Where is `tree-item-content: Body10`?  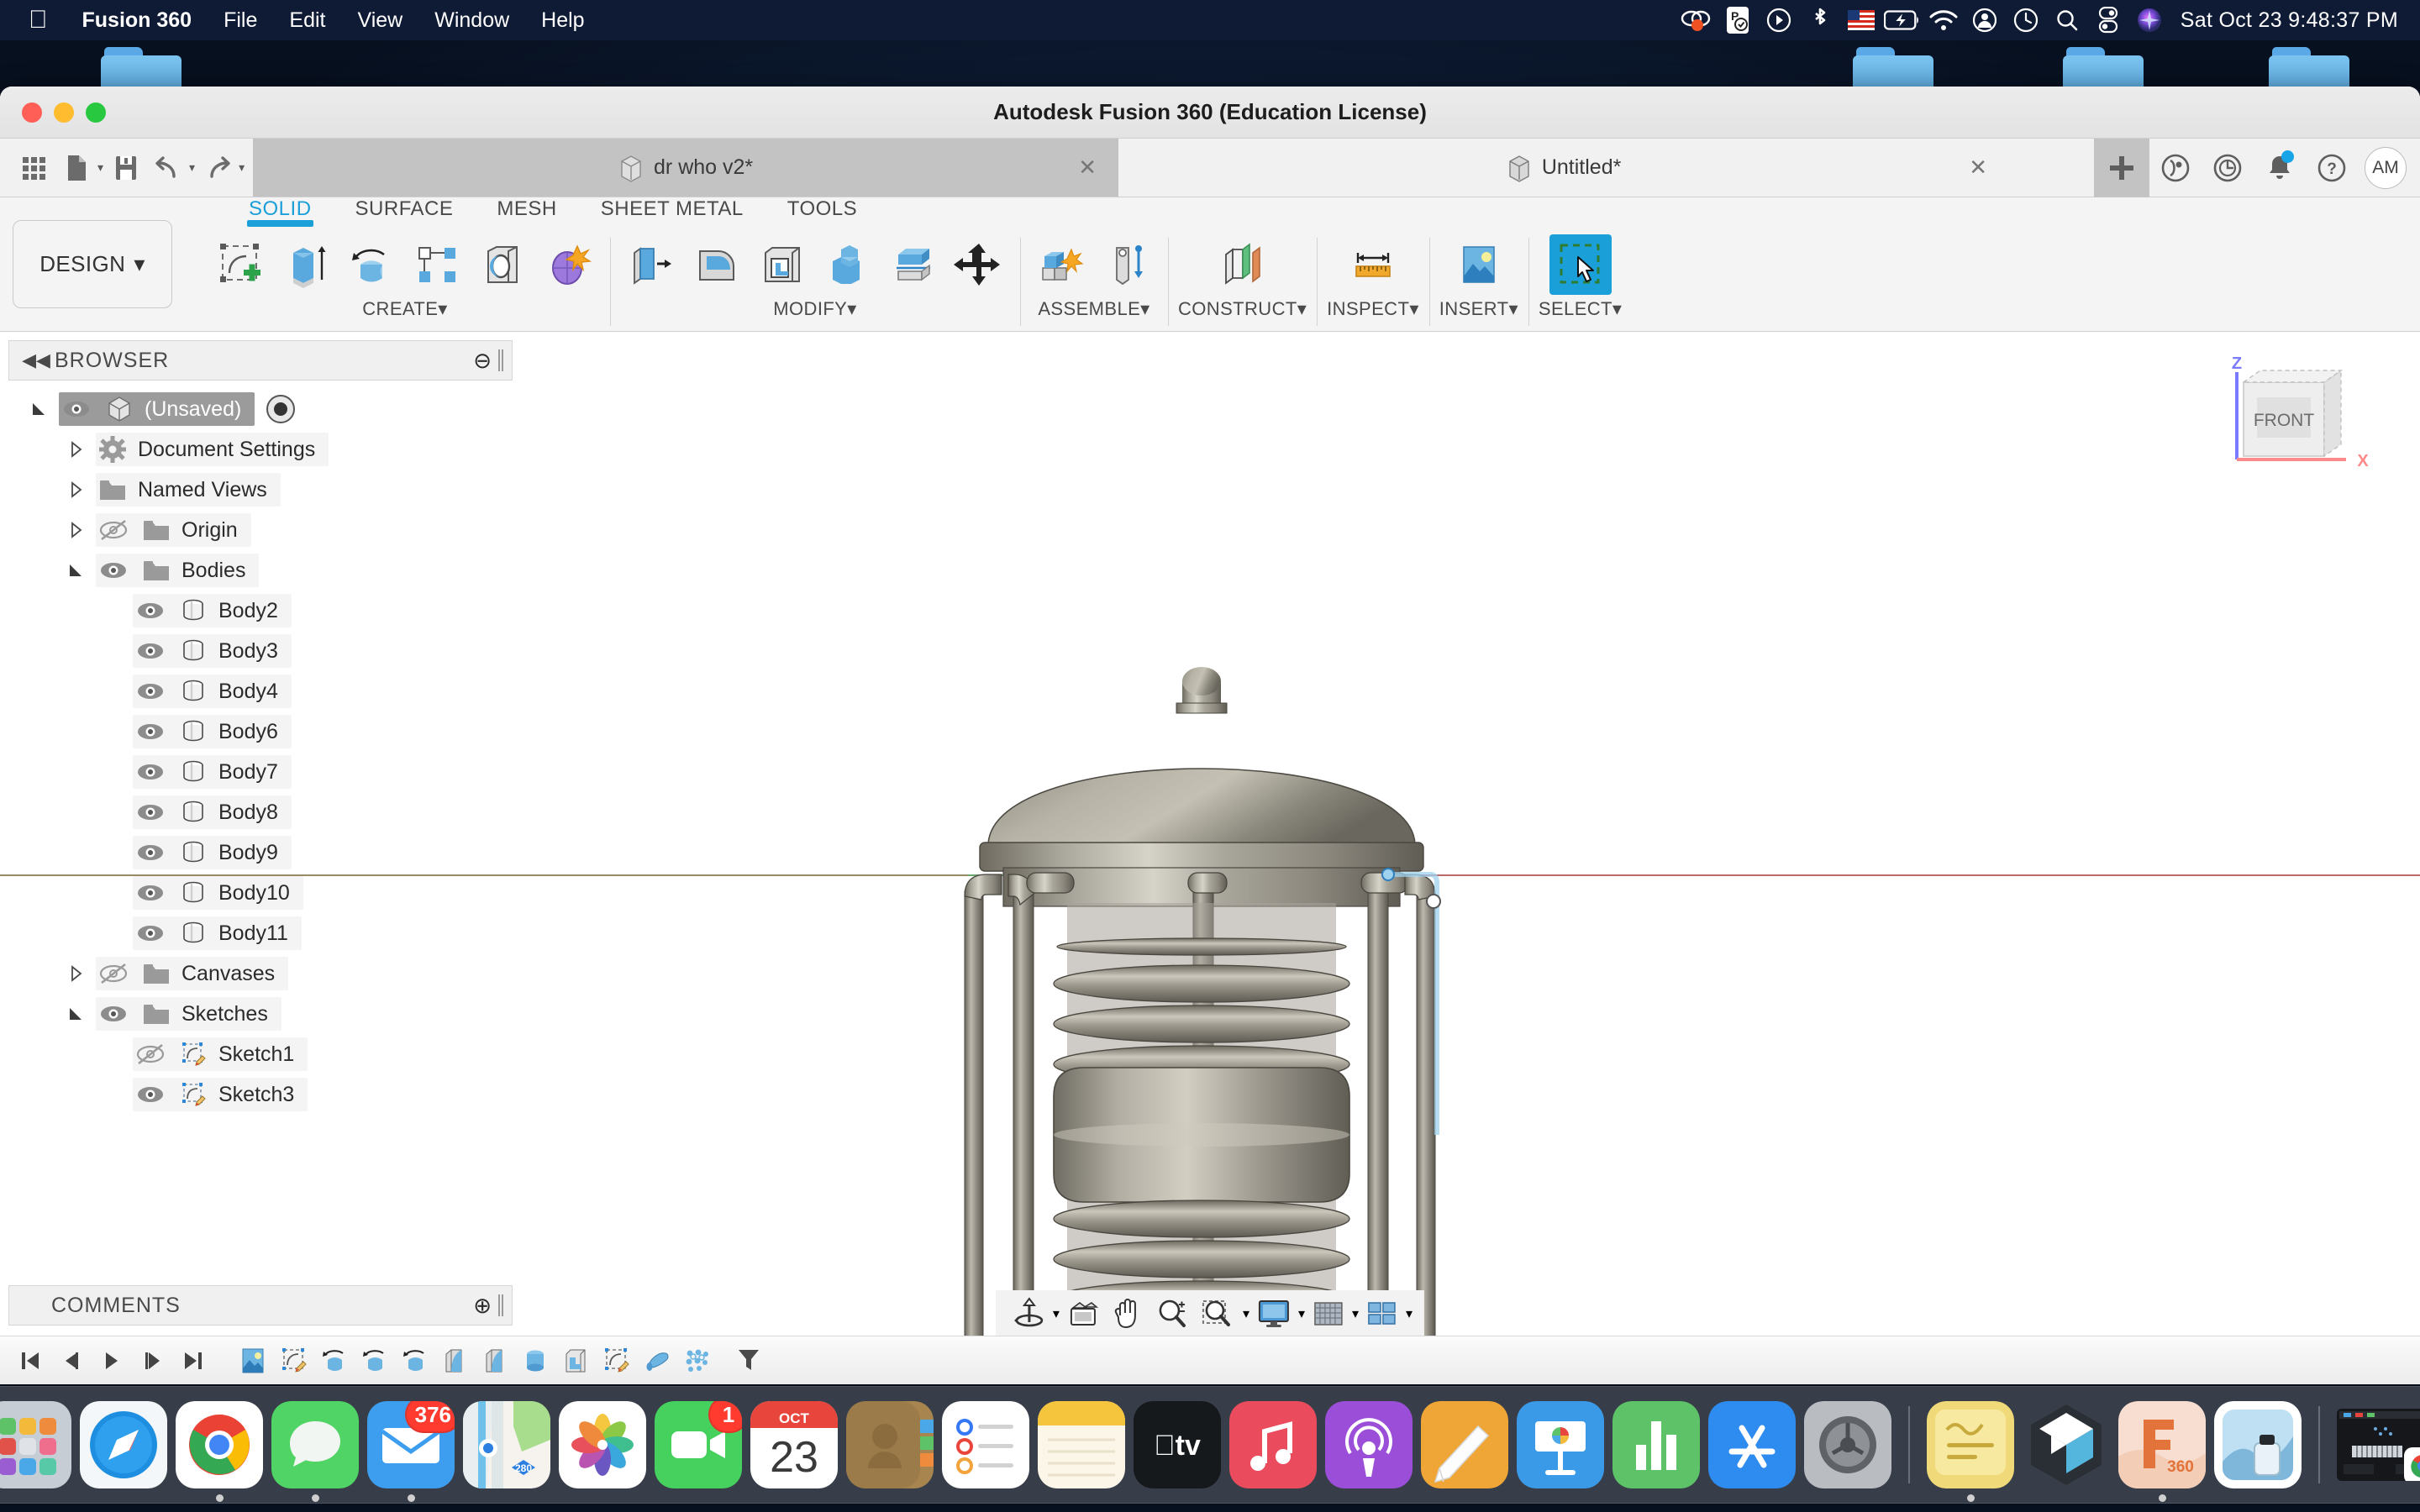
tree-item-content: Body10 is located at coordinates (218, 893).